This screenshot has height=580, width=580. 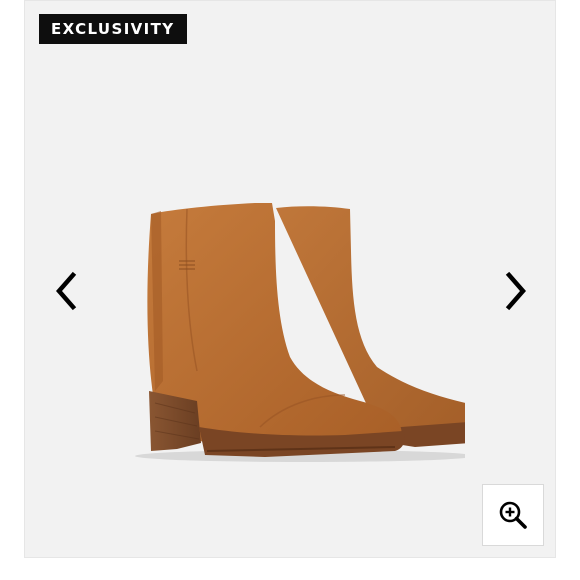 I want to click on previous-image-button, so click(x=66, y=291).